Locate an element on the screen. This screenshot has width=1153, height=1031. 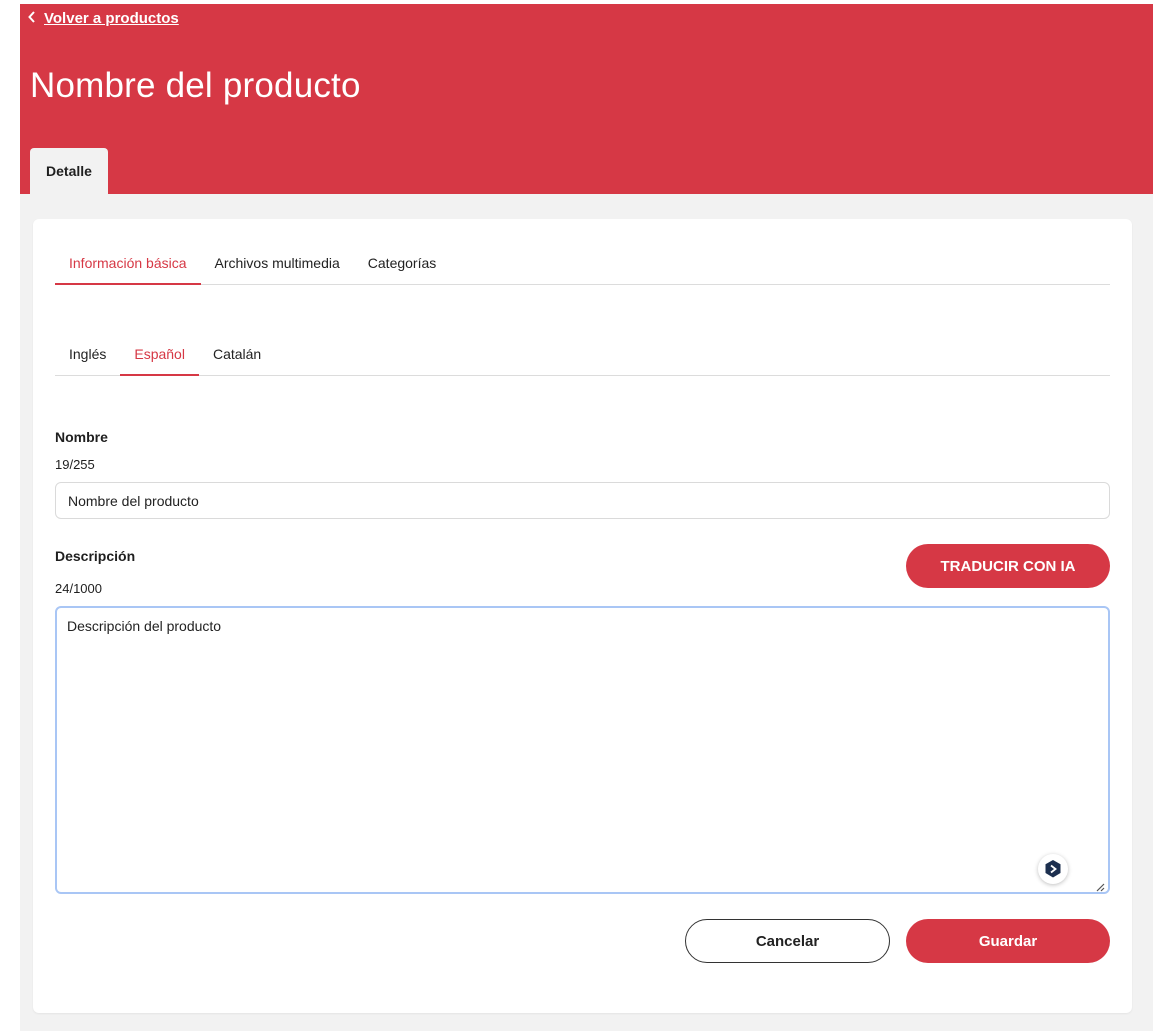
tab-detalle: Detalle is located at coordinates (69, 171).